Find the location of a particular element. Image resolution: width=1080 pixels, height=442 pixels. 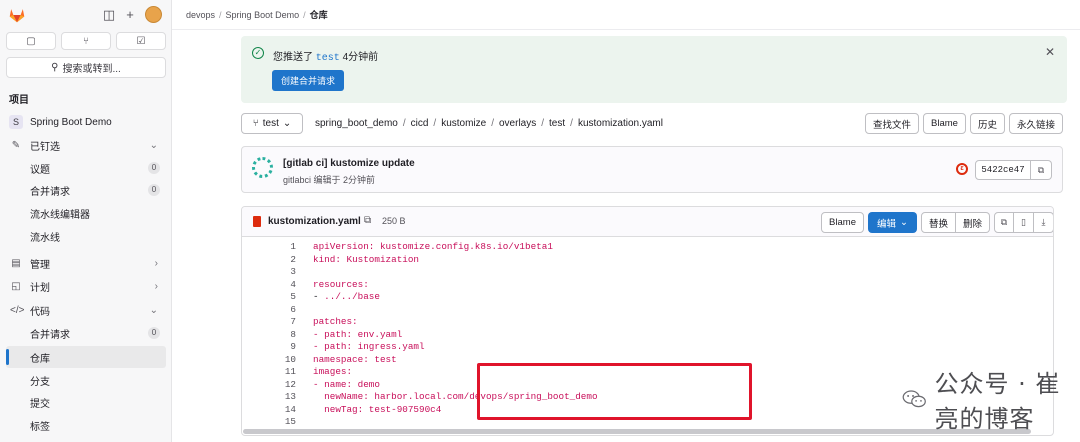

sidebar-item-tags: 标签 is located at coordinates (86, 425).